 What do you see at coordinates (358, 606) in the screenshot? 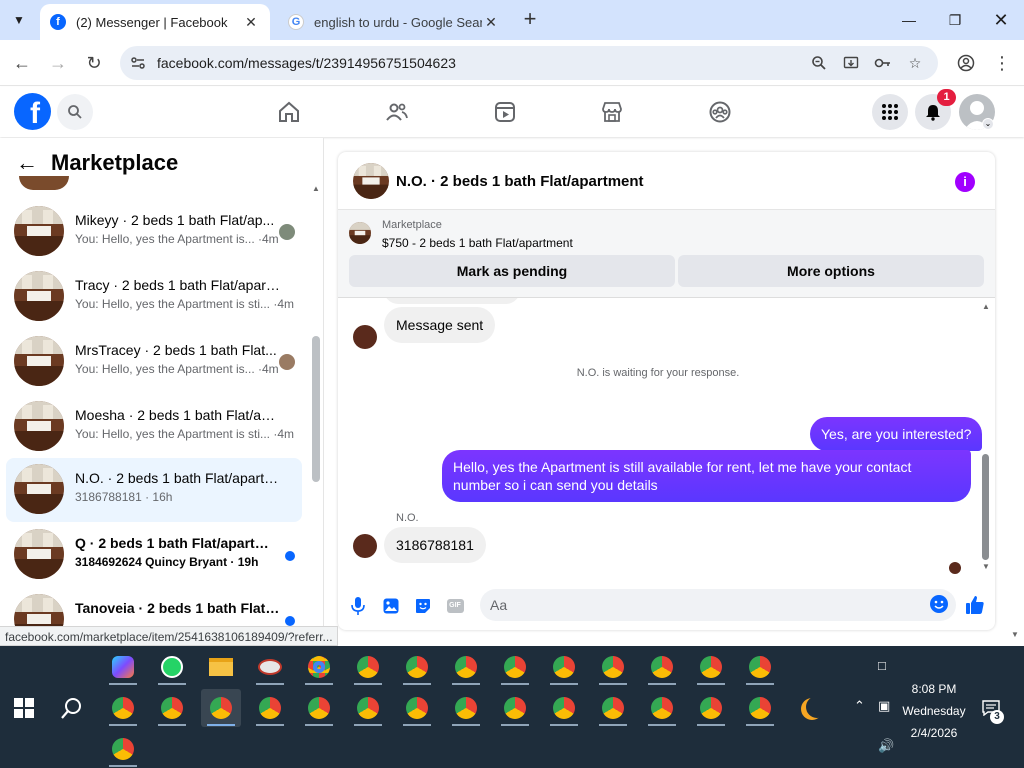
I see `microphone-icon` at bounding box center [358, 606].